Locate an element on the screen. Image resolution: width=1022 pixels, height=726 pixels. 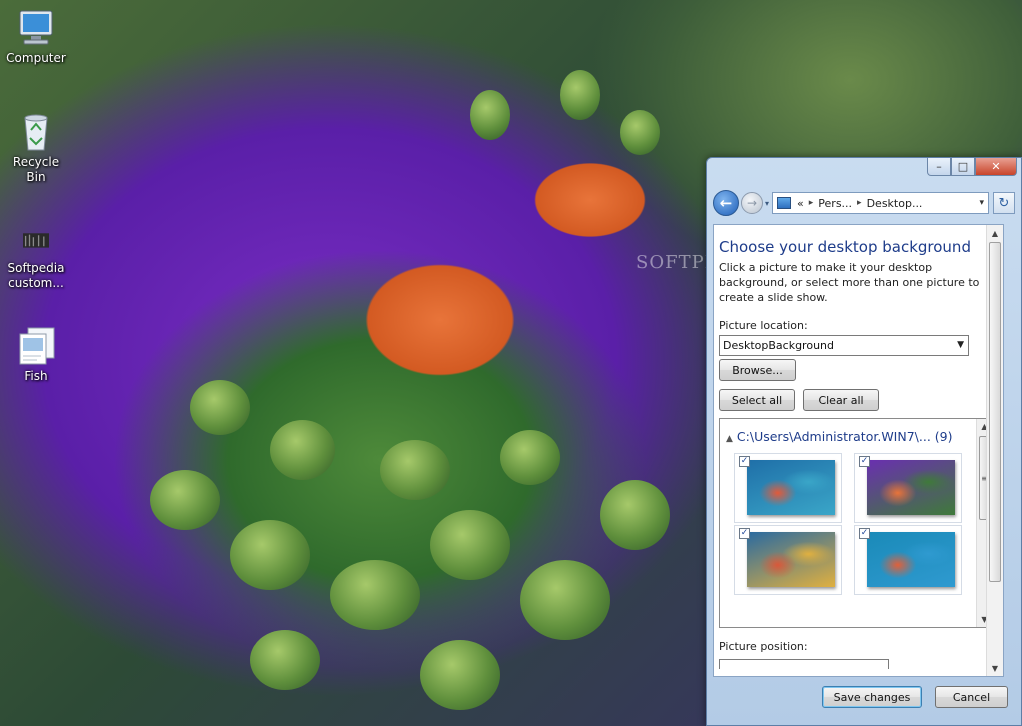
refresh-icon: ↻ is located at coordinates (1004, 203).